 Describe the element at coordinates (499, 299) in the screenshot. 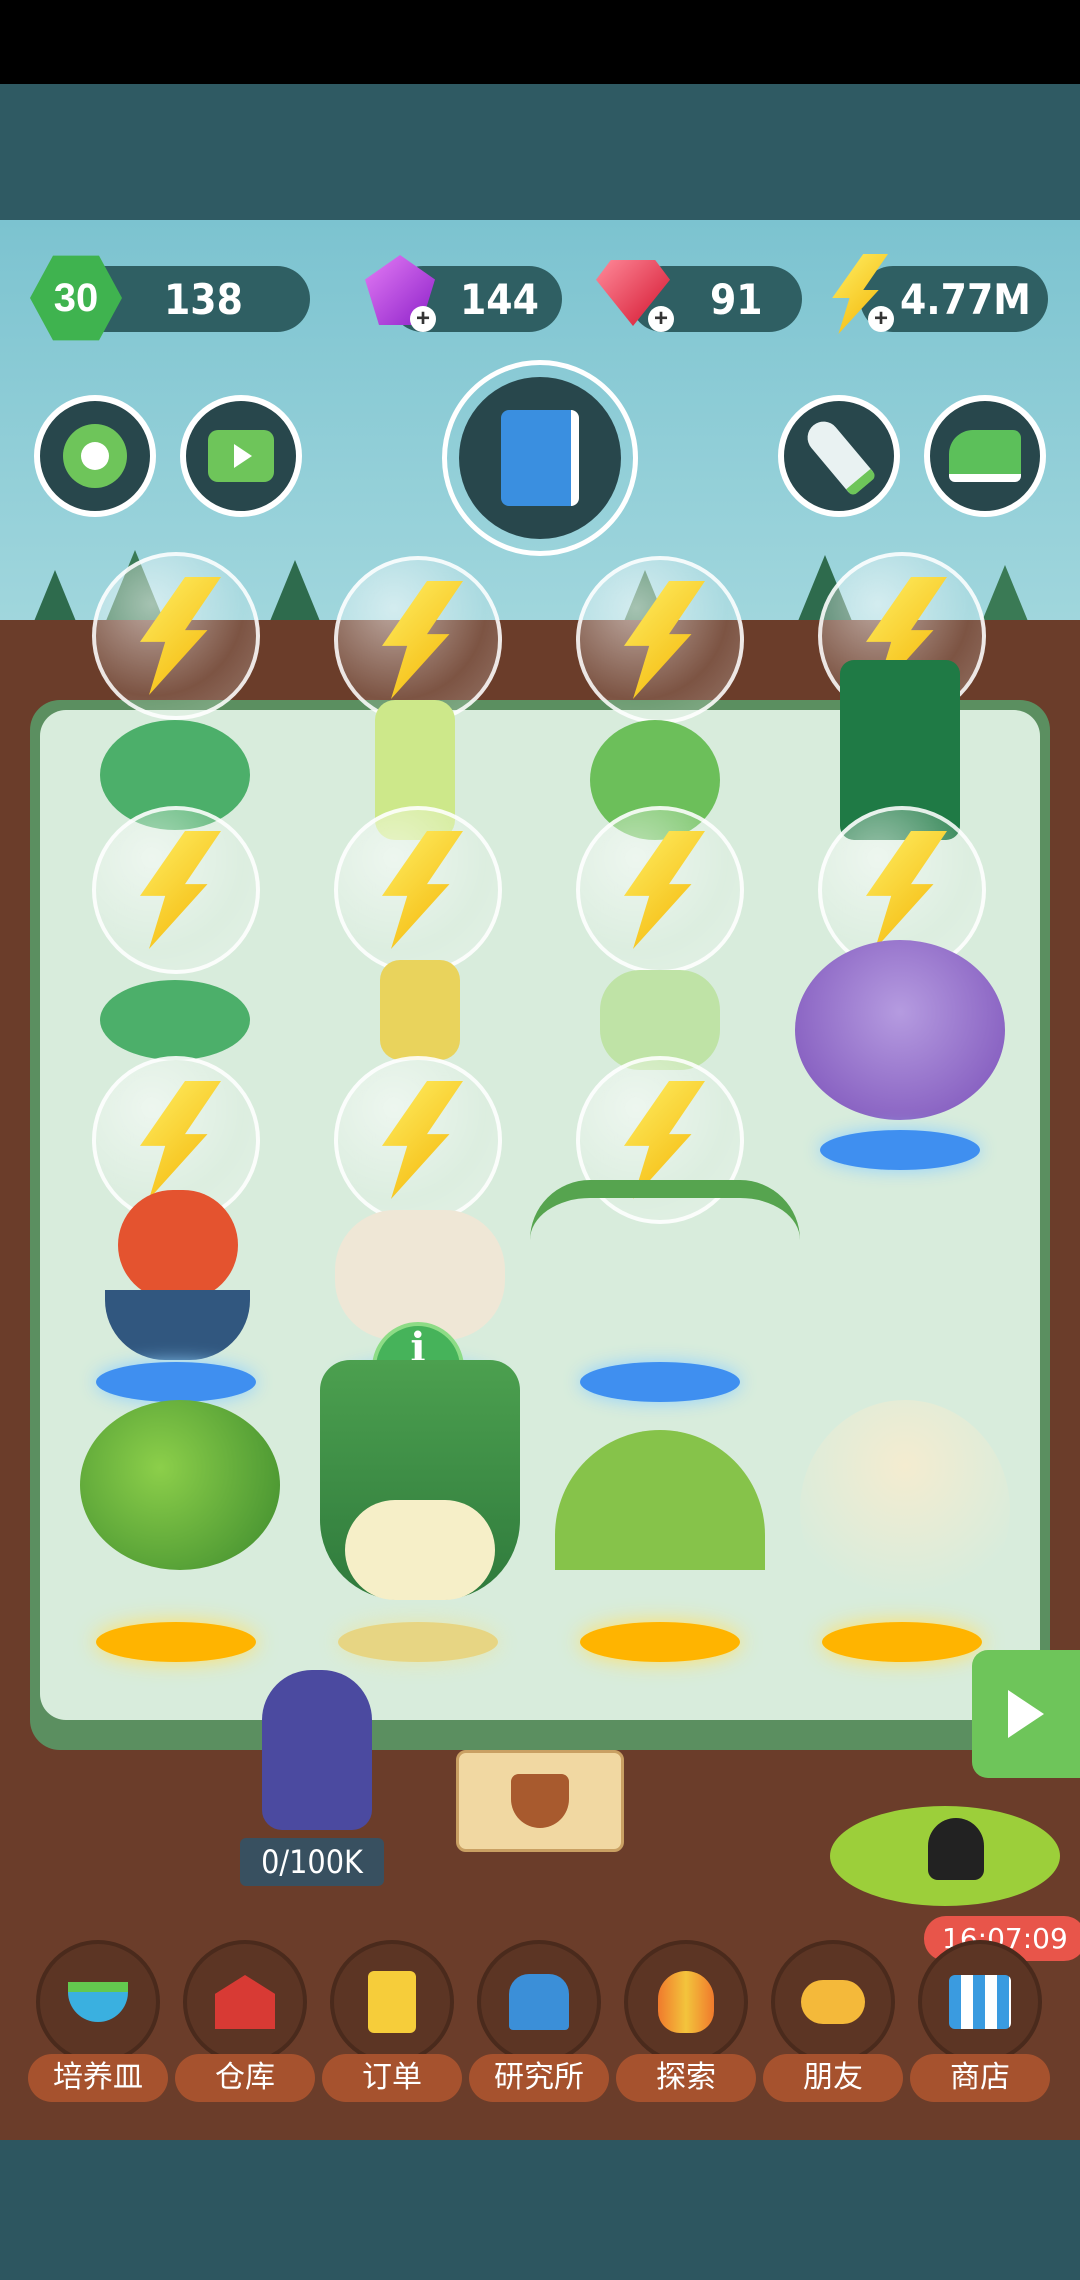

I see `gem-count: 144` at that location.